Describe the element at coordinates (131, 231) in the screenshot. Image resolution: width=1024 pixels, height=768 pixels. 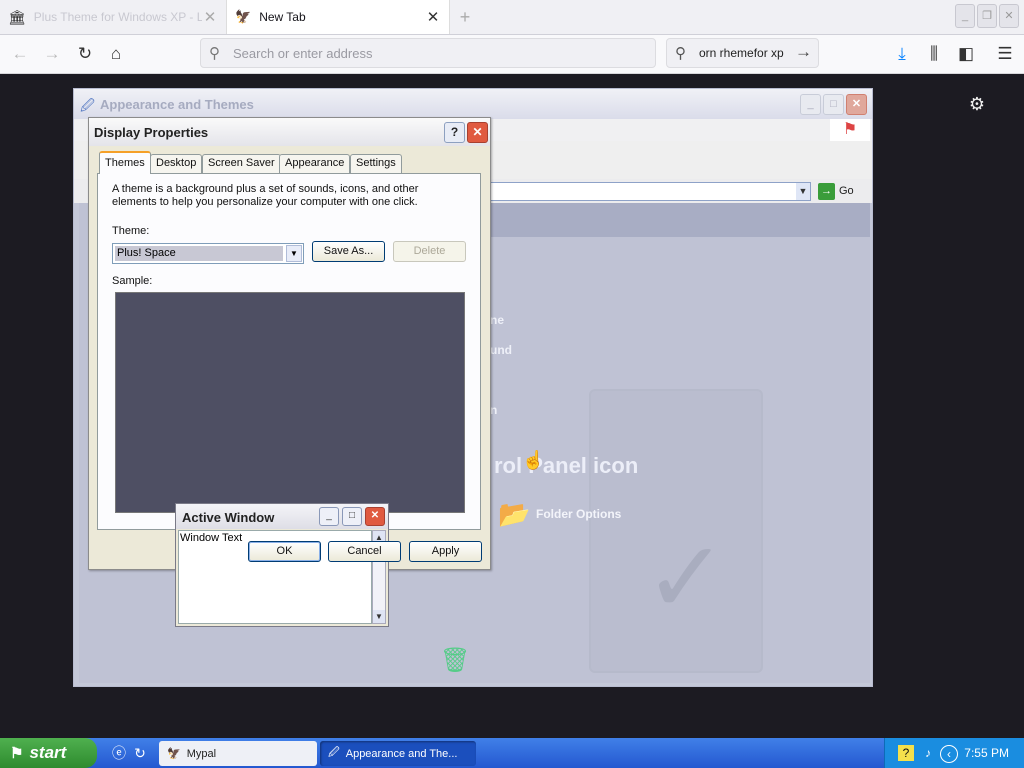
I see `theme-label: Theme:` at that location.